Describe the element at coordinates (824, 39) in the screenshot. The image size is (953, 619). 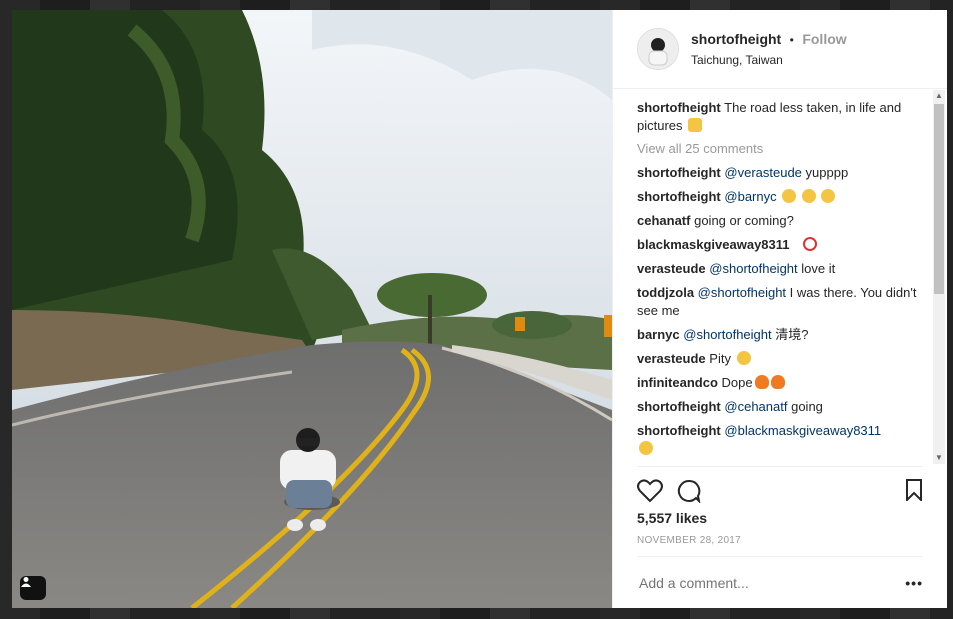
I see `follow-button: Follow` at that location.